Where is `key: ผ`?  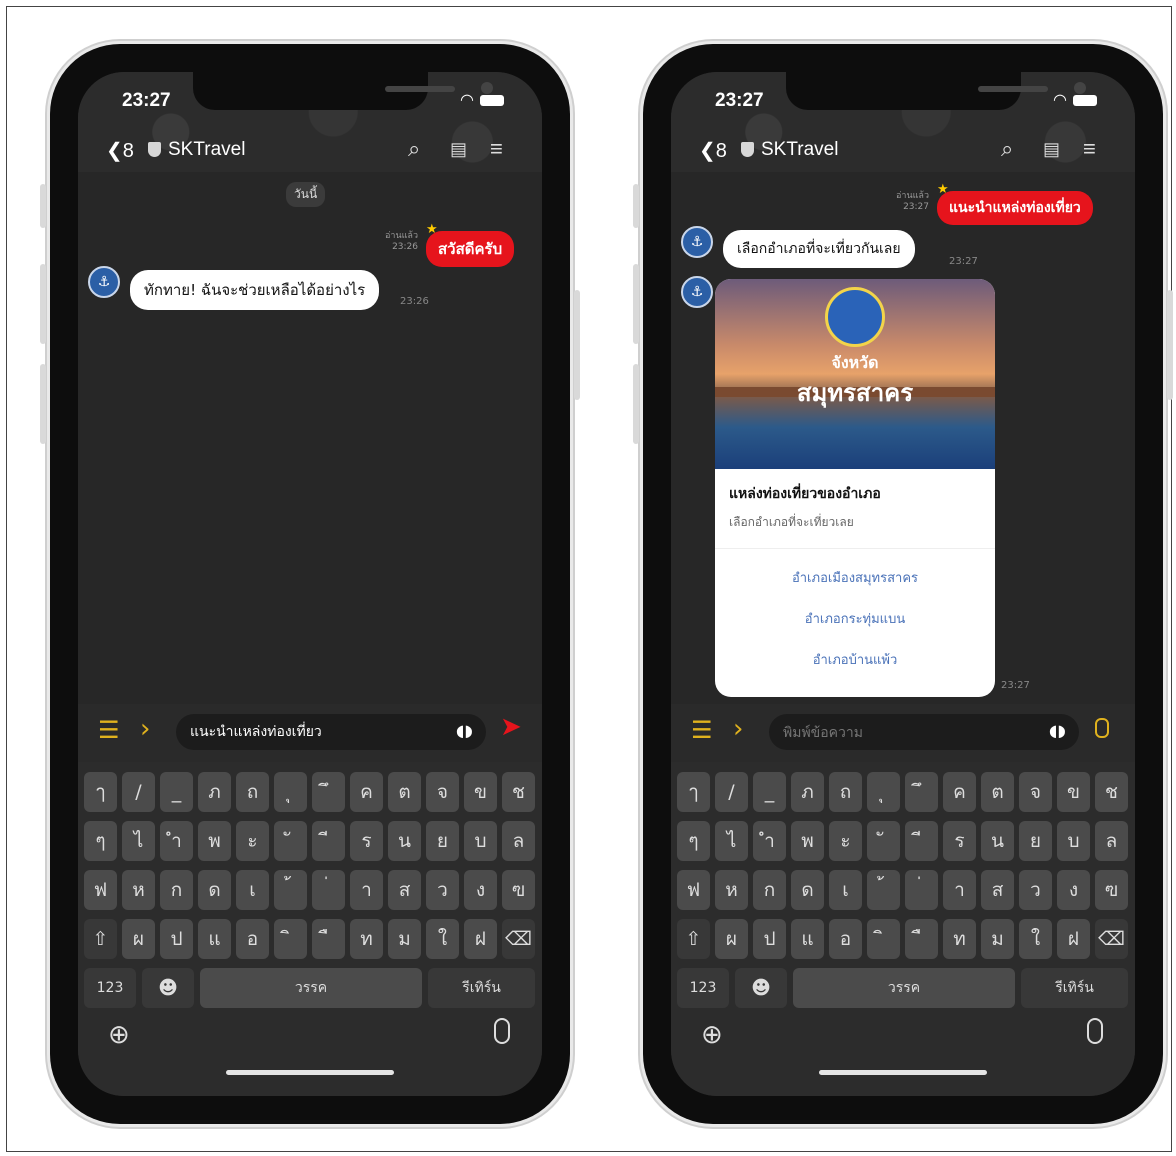 key: ผ is located at coordinates (731, 939).